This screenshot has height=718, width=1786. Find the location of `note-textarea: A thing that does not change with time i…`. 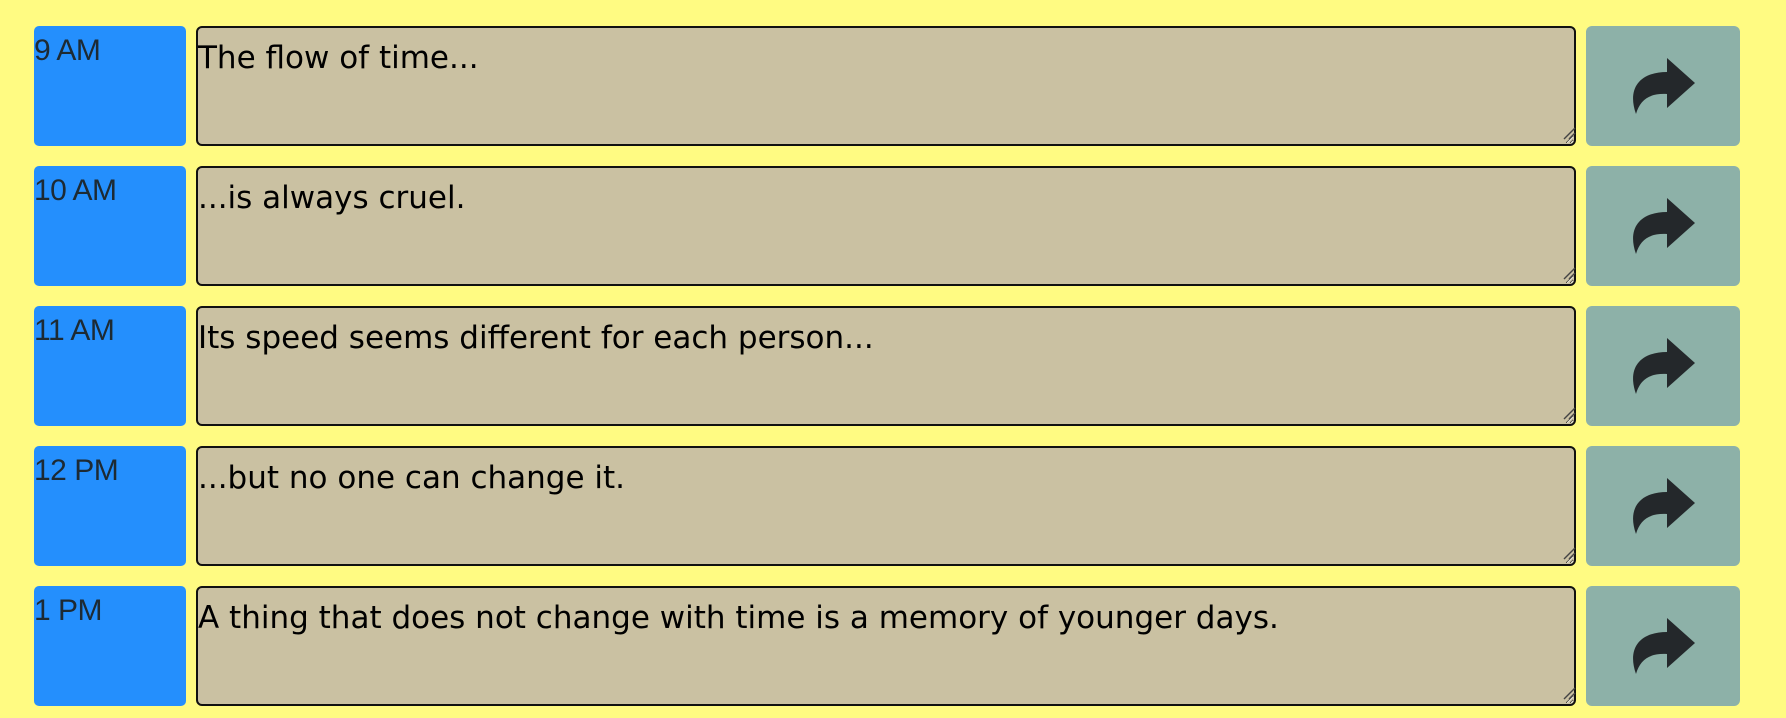

note-textarea: A thing that does not change with time i… is located at coordinates (886, 646).